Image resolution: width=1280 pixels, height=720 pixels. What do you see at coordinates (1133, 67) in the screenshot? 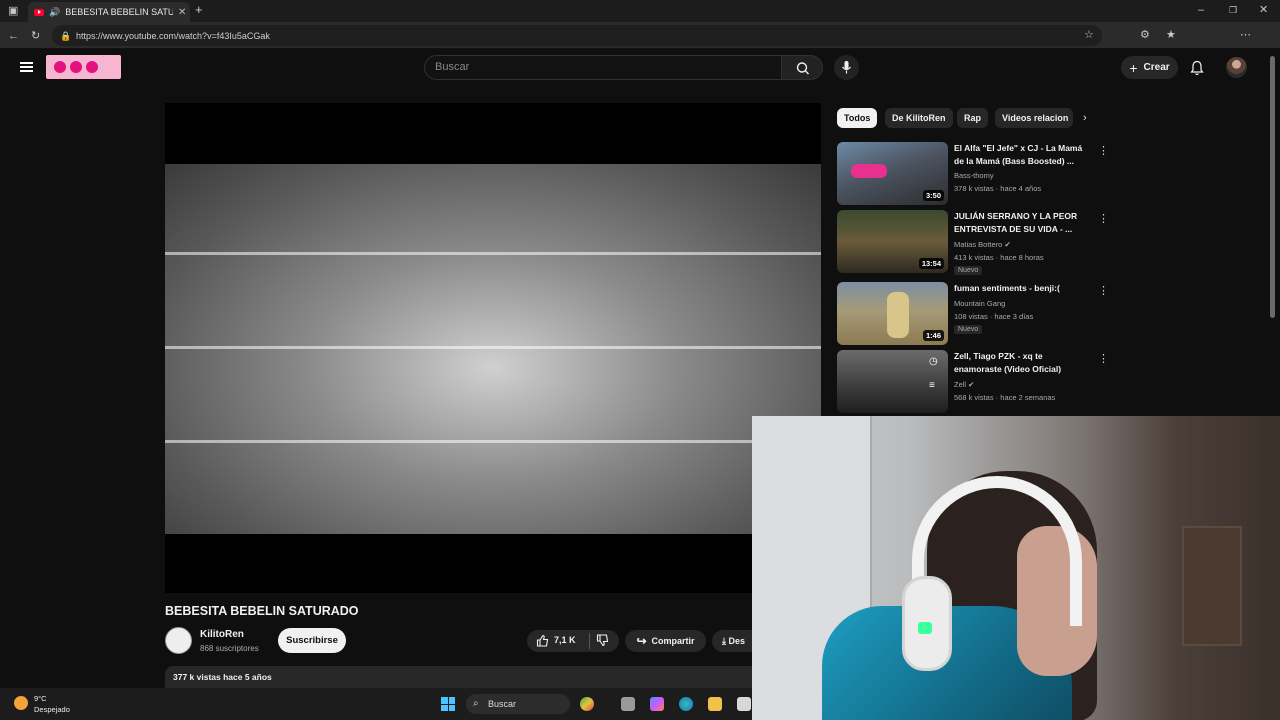
I see `plus-icon: +` at bounding box center [1133, 67].